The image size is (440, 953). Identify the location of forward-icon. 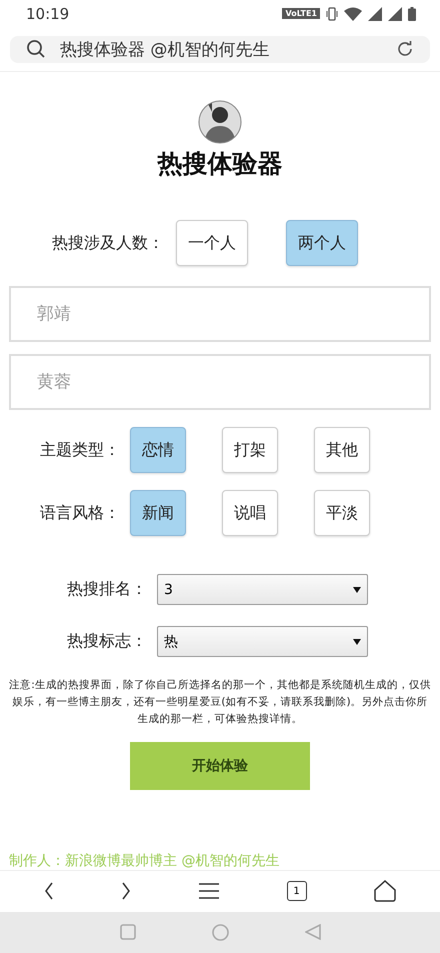
(126, 891).